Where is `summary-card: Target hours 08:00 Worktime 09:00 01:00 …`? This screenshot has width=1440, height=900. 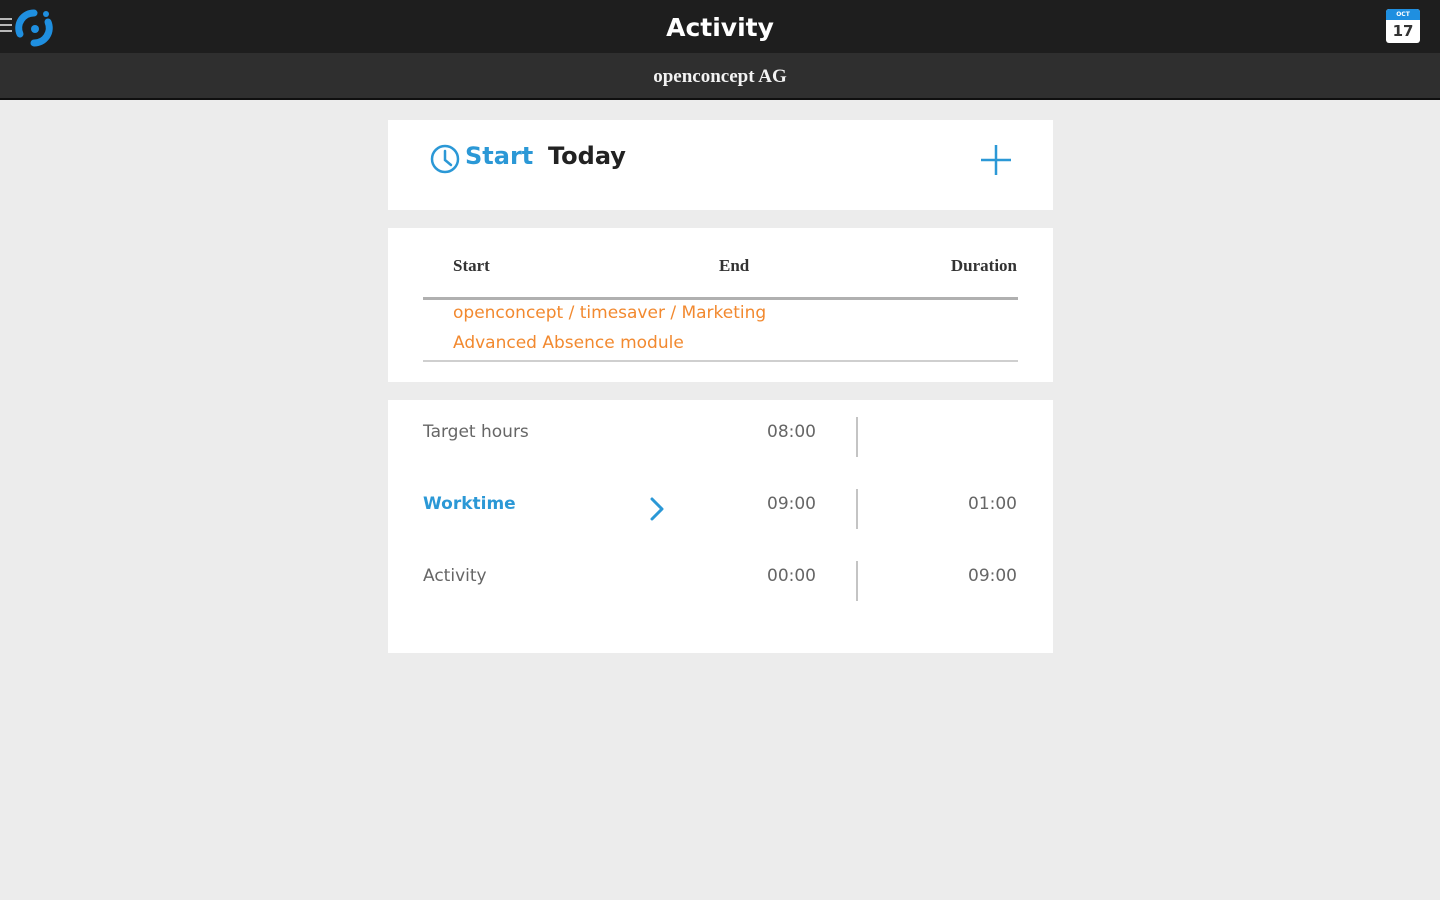
summary-card: Target hours 08:00 Worktime 09:00 01:00 … is located at coordinates (720, 526).